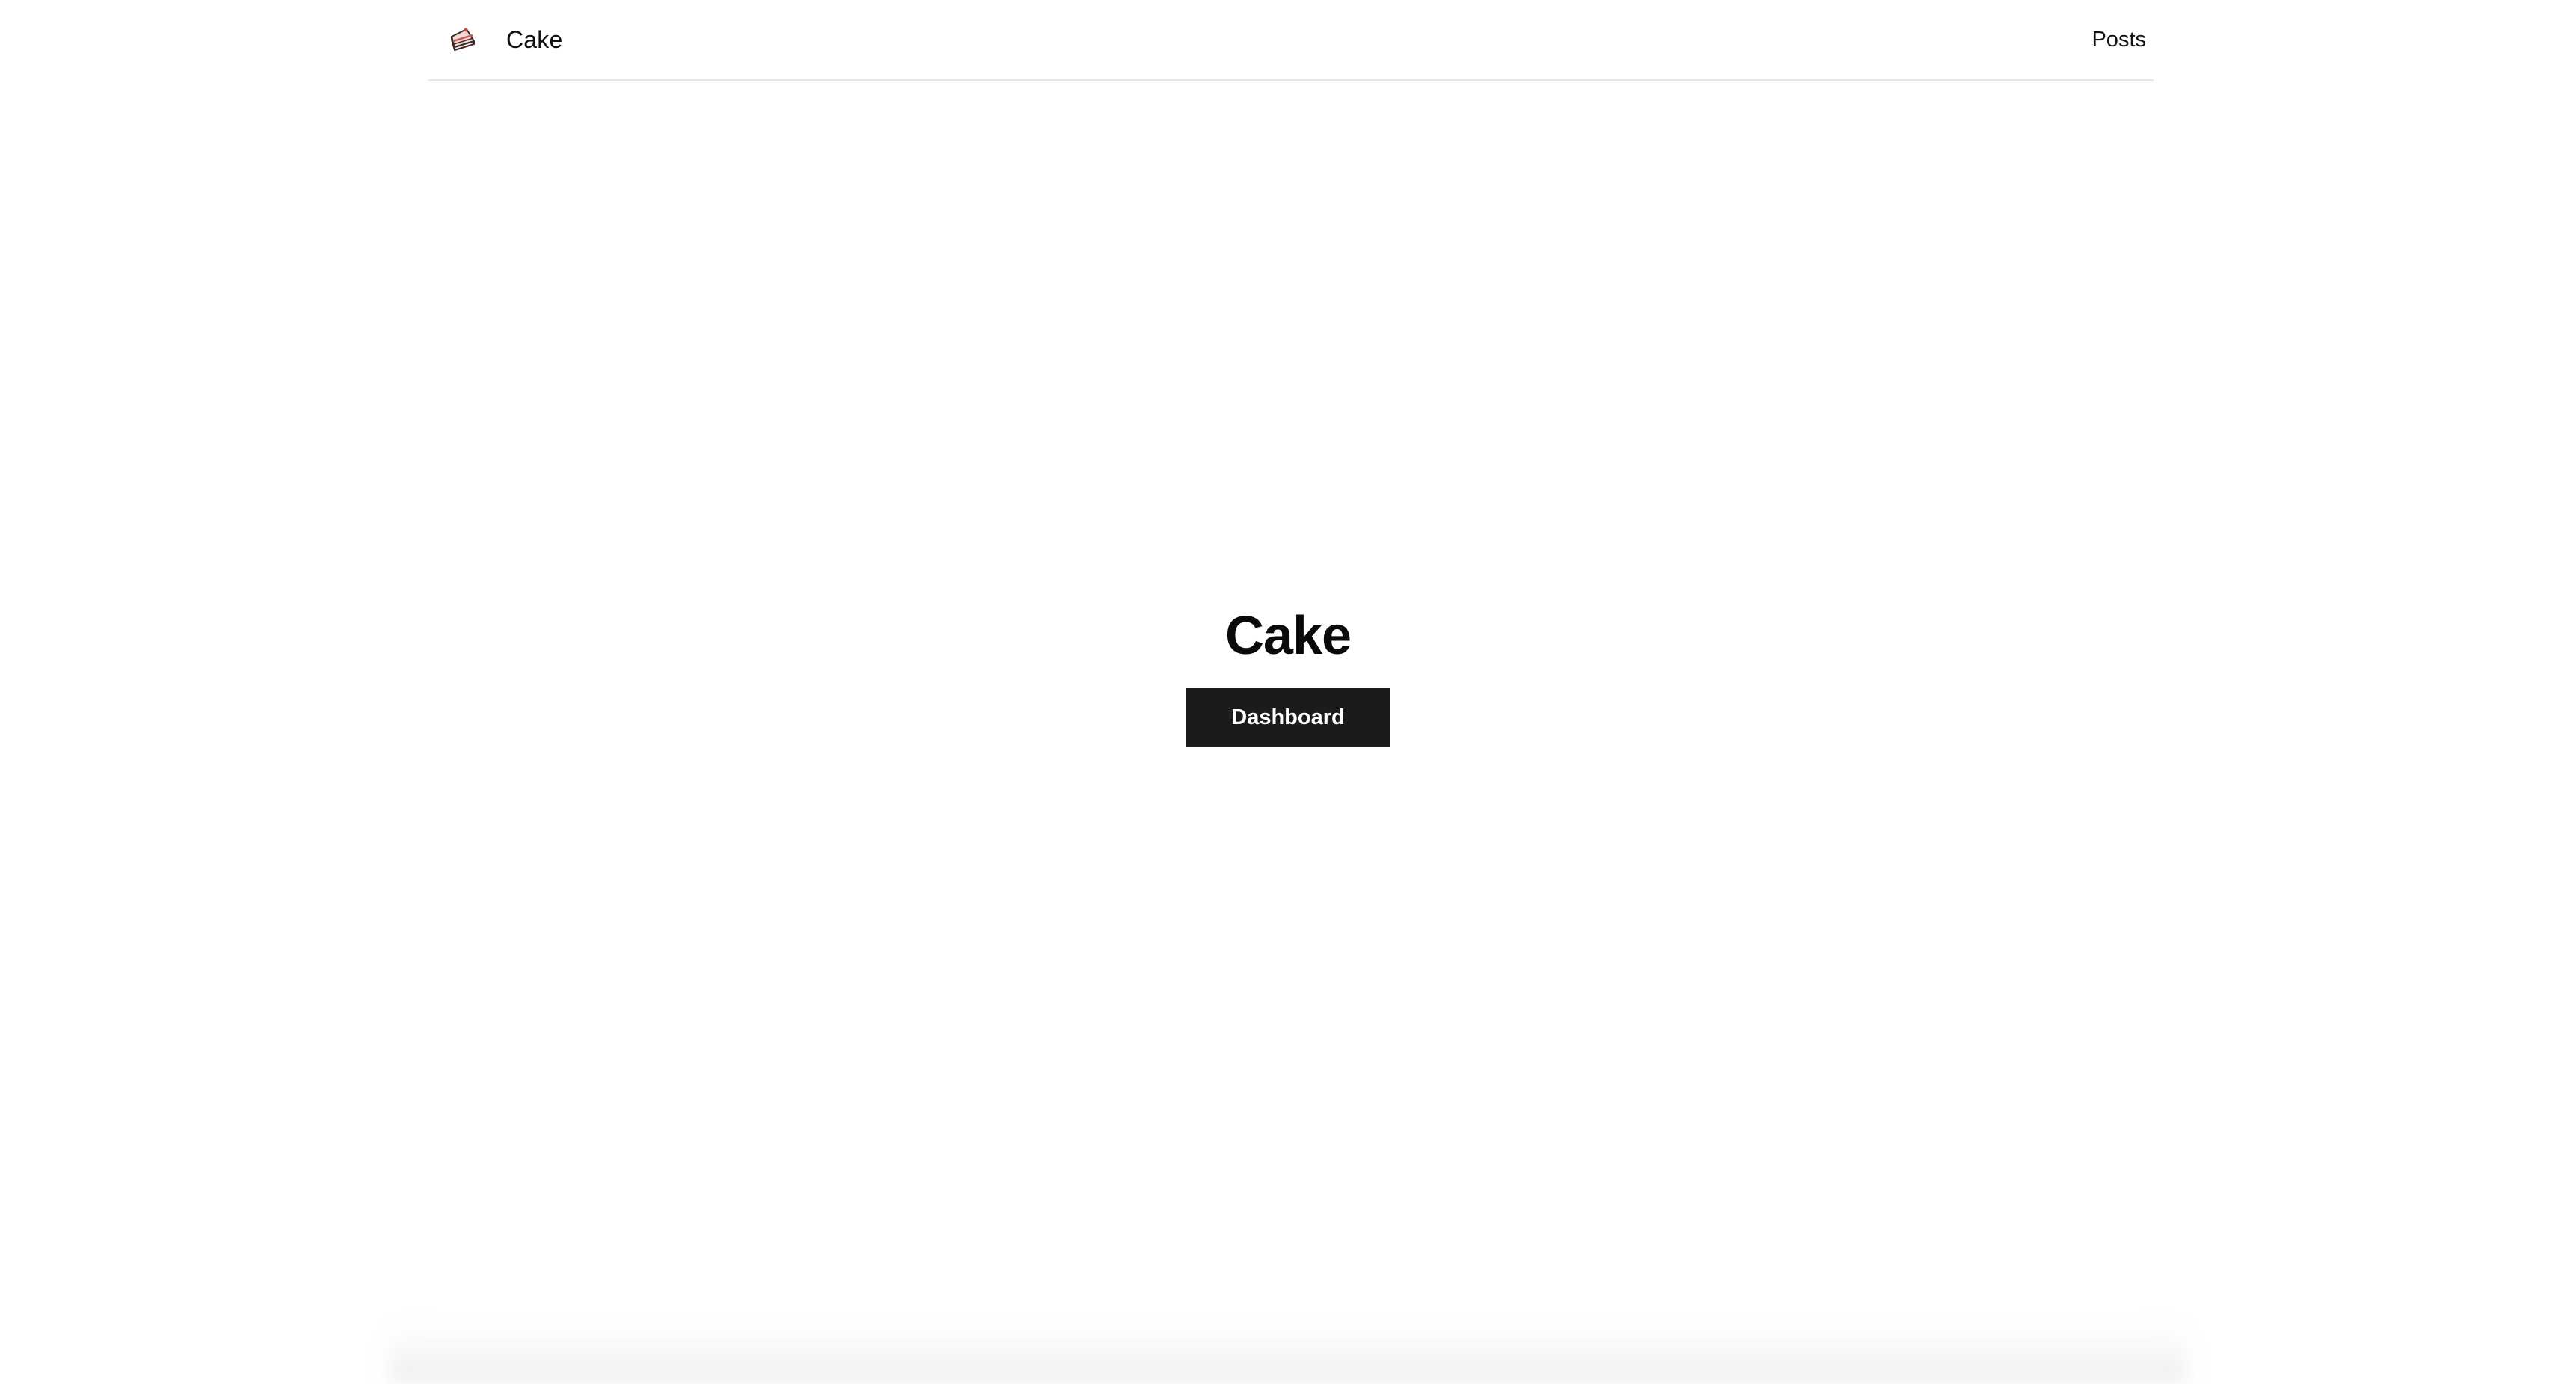 Image resolution: width=2576 pixels, height=1384 pixels. I want to click on nav-link-posts: Posts, so click(2119, 40).